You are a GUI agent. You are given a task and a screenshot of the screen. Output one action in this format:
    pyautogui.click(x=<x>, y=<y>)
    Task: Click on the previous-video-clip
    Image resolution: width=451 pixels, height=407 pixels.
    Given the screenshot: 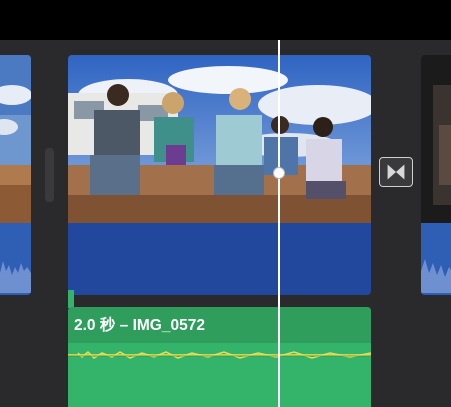 What is the action you would take?
    pyautogui.click(x=15, y=175)
    